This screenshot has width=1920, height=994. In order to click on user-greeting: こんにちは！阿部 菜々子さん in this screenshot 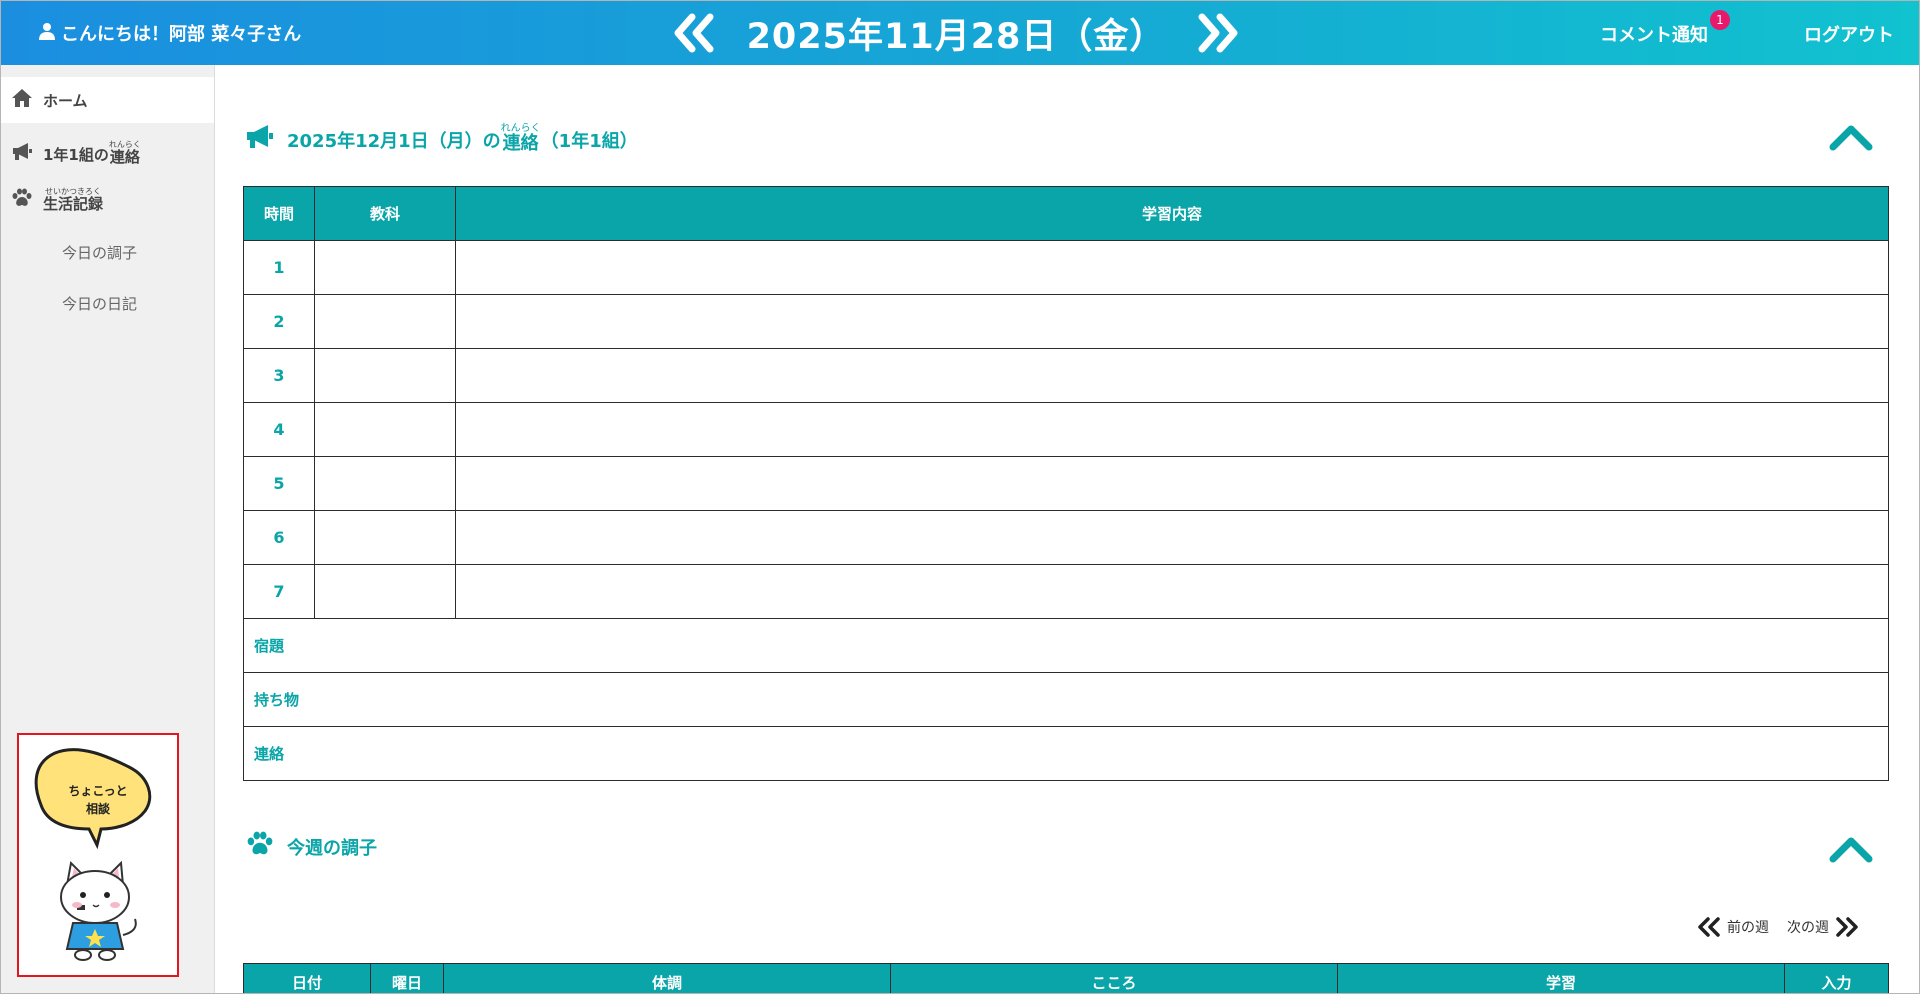, I will do `click(170, 33)`.